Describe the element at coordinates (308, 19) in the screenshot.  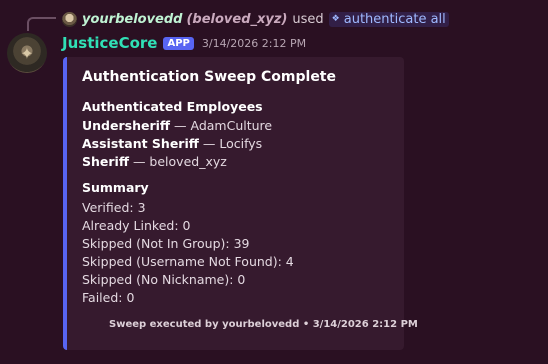
I see `reply-used-text: used` at that location.